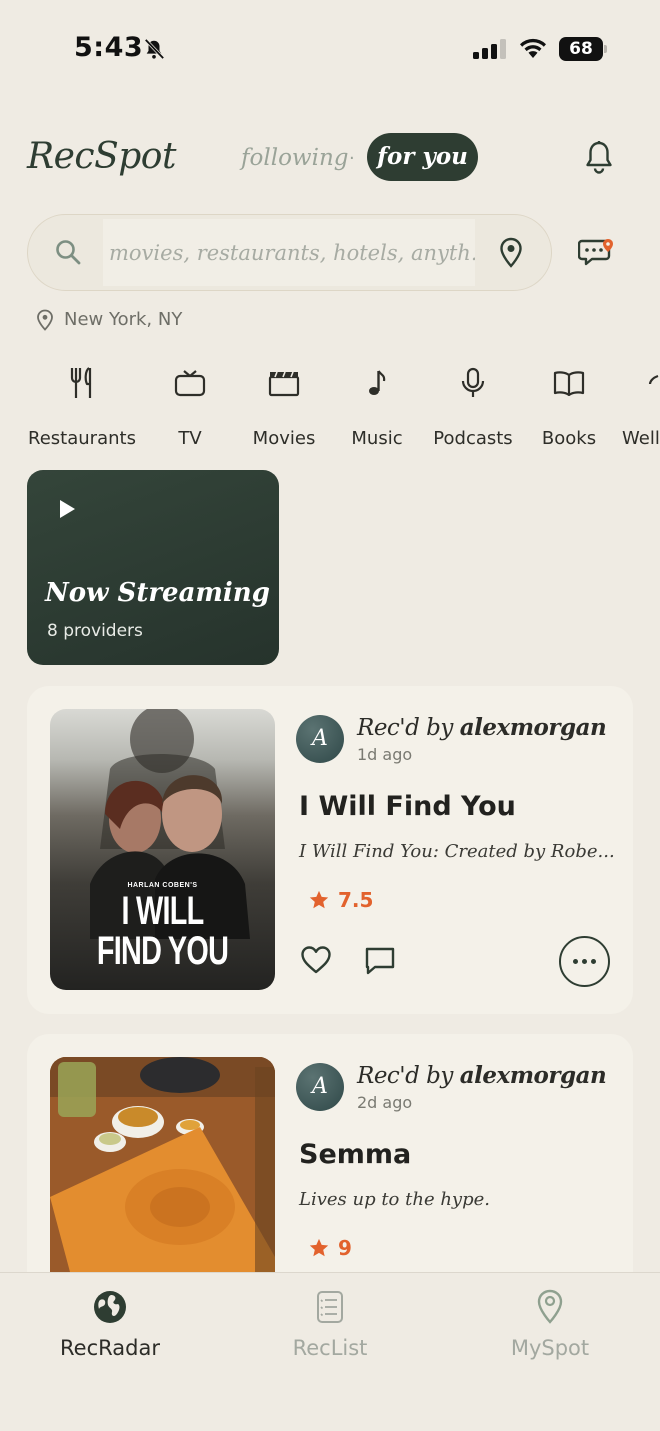  I want to click on now-streaming-title: Now Streaming, so click(157, 593).